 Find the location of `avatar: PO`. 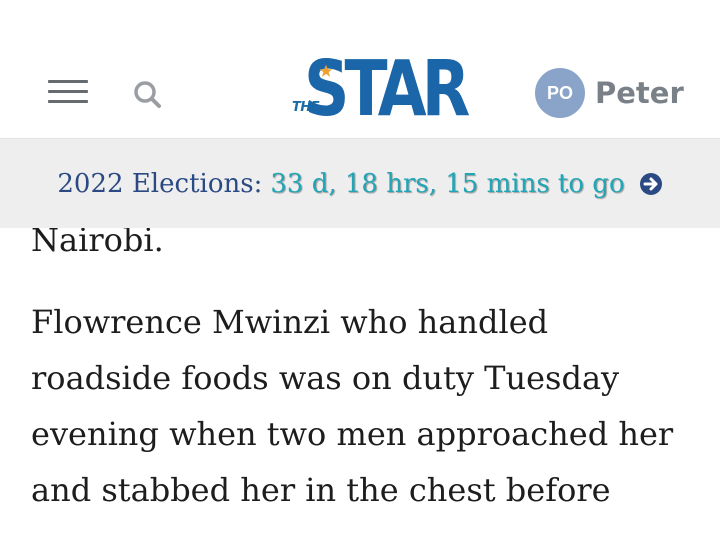

avatar: PO is located at coordinates (560, 93).